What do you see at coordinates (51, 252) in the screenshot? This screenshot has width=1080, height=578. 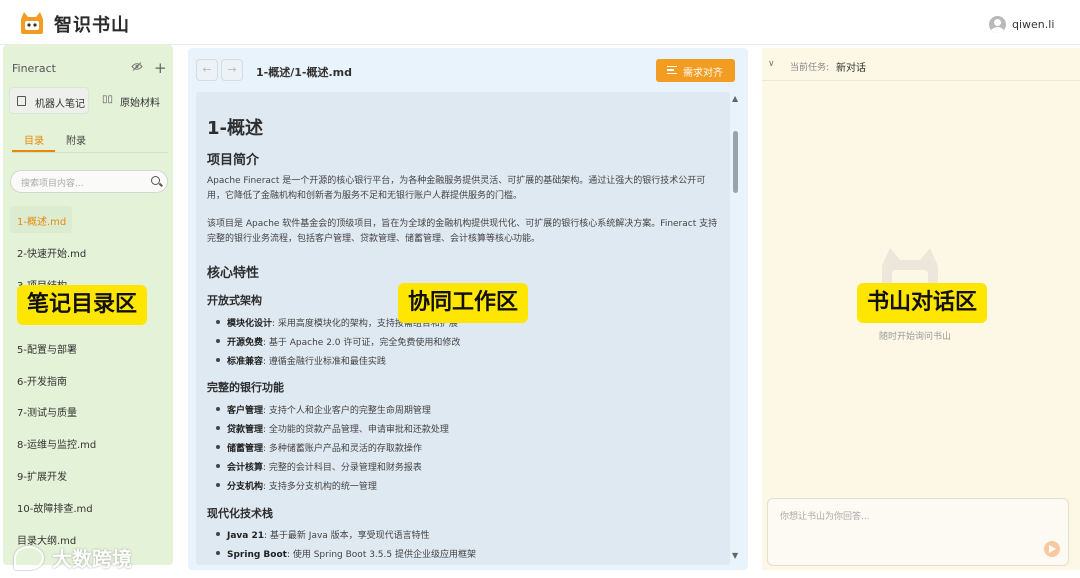 I see `toc-item-2: 2-快速开始.md` at bounding box center [51, 252].